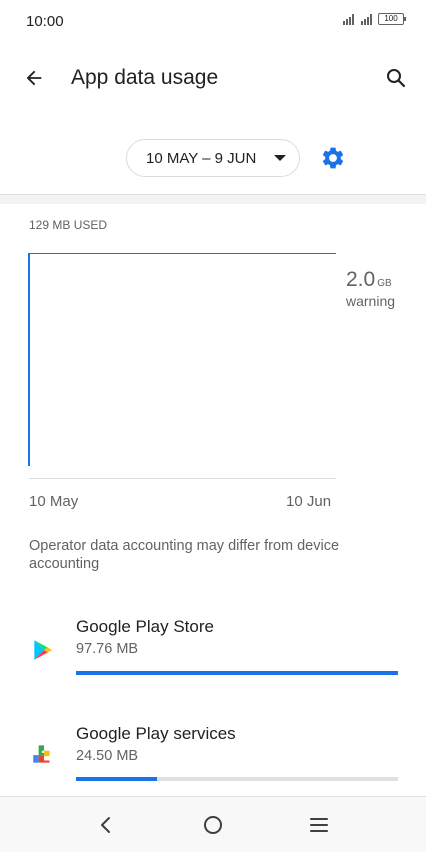 The height and width of the screenshot is (852, 426). I want to click on back-button, so click(34, 78).